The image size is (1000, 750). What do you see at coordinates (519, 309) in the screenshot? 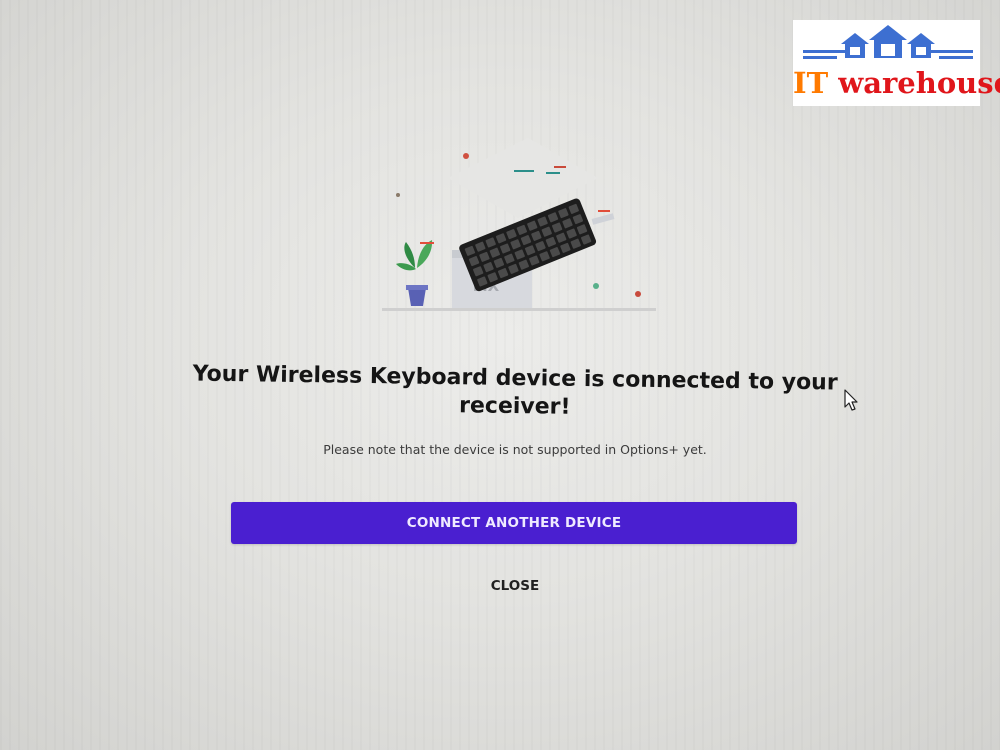
I see `shelf-line` at bounding box center [519, 309].